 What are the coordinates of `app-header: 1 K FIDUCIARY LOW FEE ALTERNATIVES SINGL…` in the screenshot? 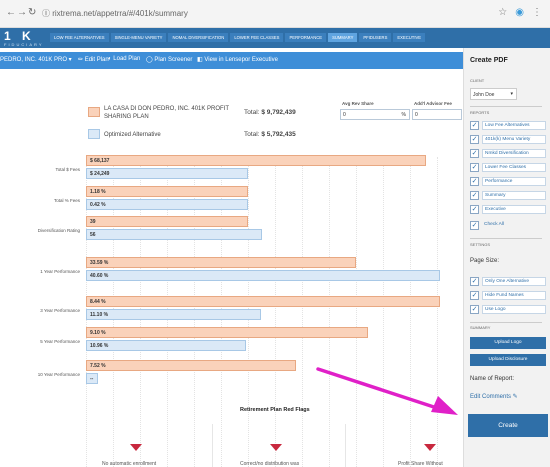 It's located at (275, 38).